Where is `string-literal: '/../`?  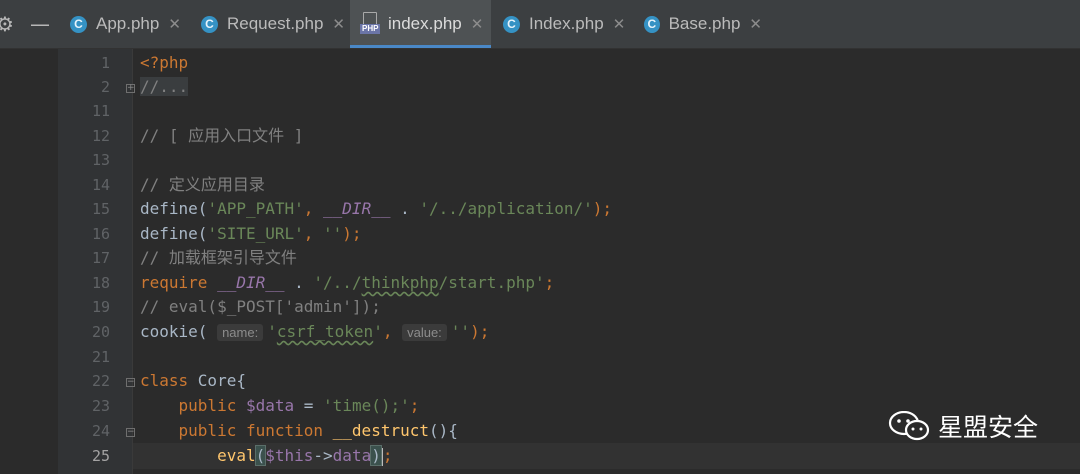
string-literal: '/../ is located at coordinates (337, 282).